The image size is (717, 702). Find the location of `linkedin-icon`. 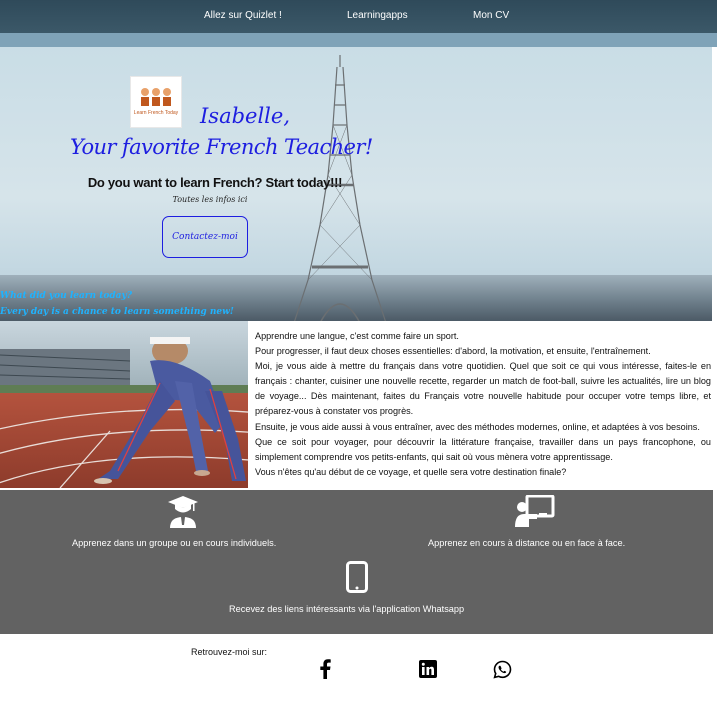

linkedin-icon is located at coordinates (428, 669).